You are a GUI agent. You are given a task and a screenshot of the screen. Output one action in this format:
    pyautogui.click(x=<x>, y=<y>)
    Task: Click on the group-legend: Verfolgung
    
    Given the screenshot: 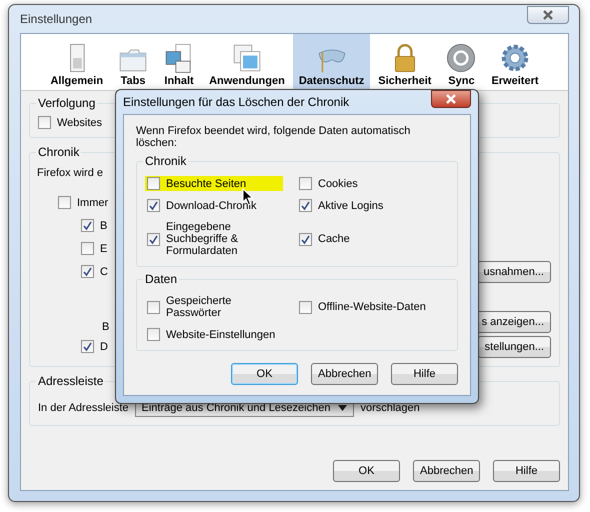 What is the action you would take?
    pyautogui.click(x=67, y=103)
    